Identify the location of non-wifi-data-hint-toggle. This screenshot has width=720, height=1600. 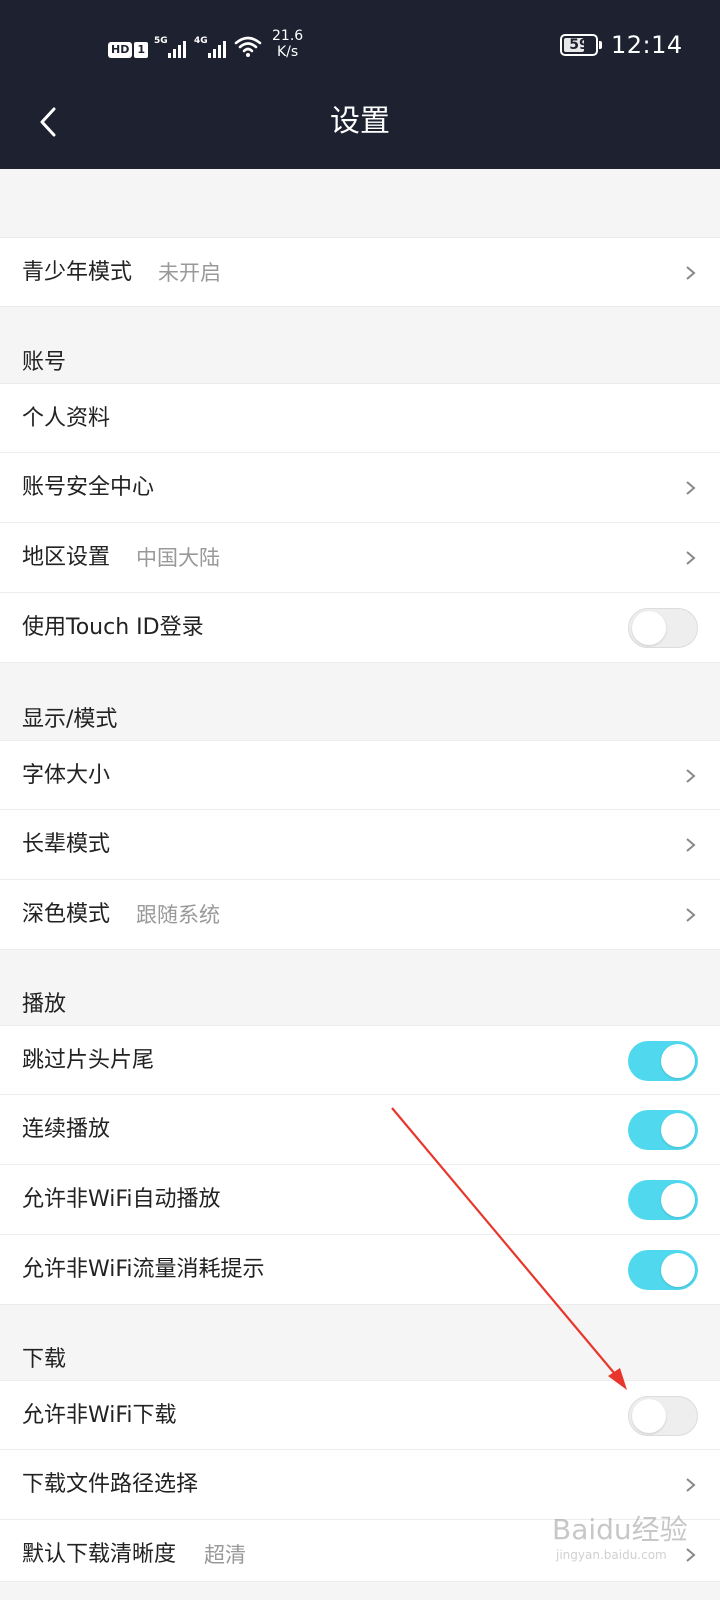
(663, 1270).